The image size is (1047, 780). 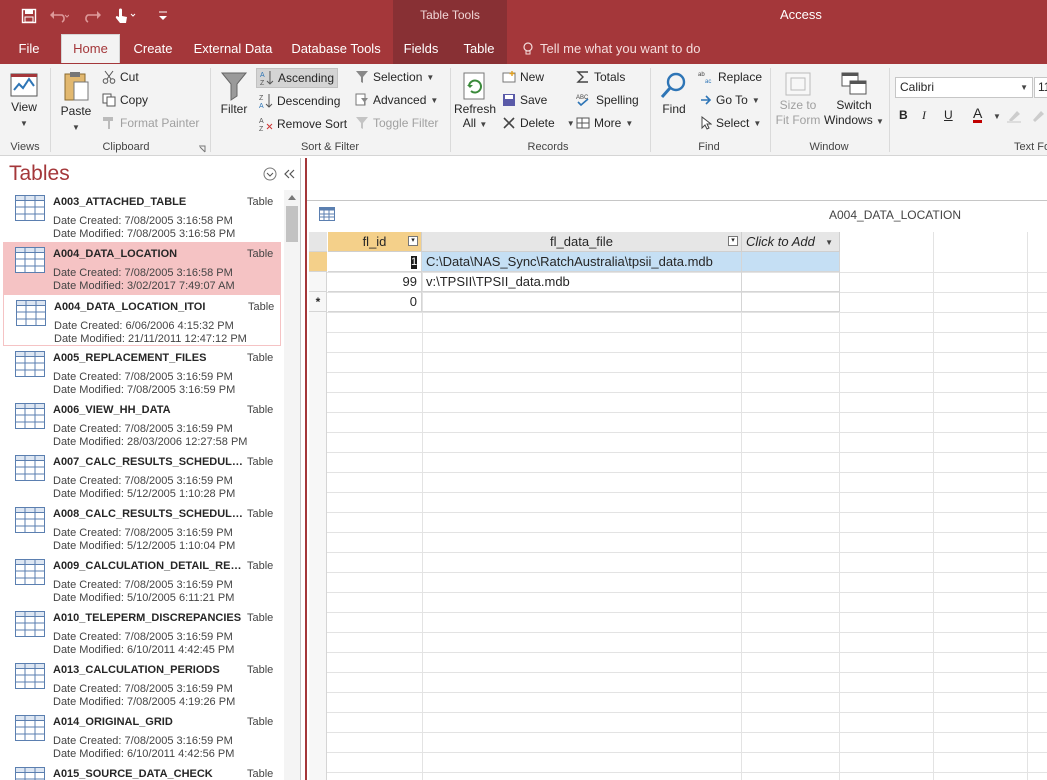 I want to click on column-header-click-to-add: Click to Add ▼, so click(x=791, y=242).